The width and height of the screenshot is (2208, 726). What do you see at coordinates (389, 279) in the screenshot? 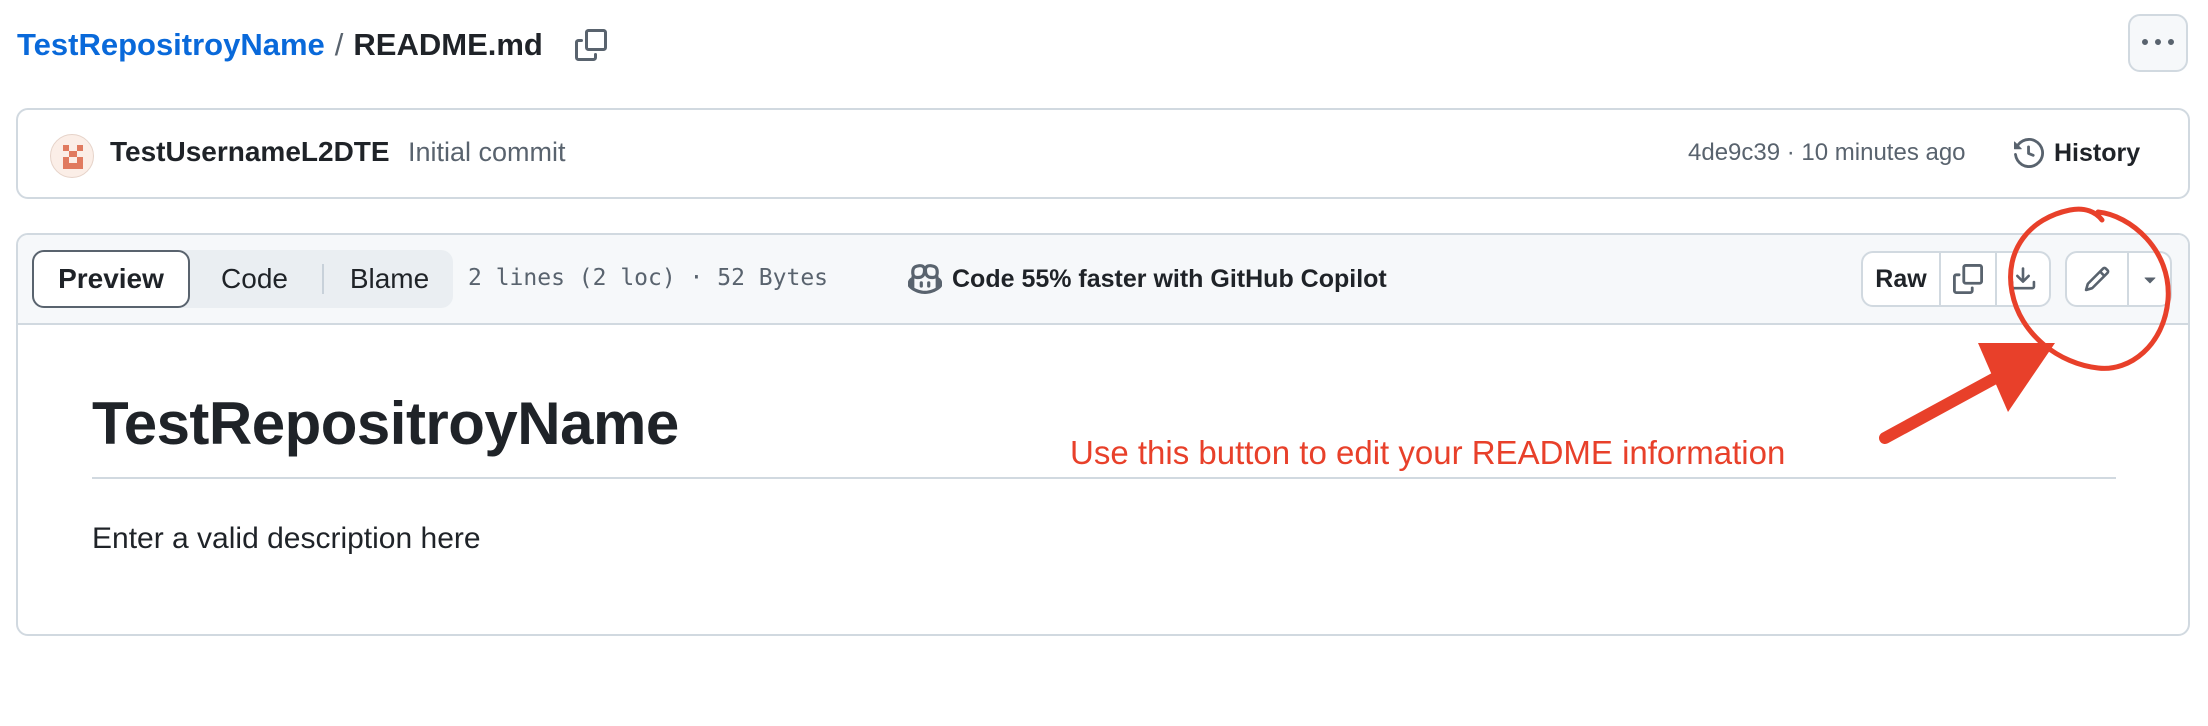
I see `tab-blame: Blame` at bounding box center [389, 279].